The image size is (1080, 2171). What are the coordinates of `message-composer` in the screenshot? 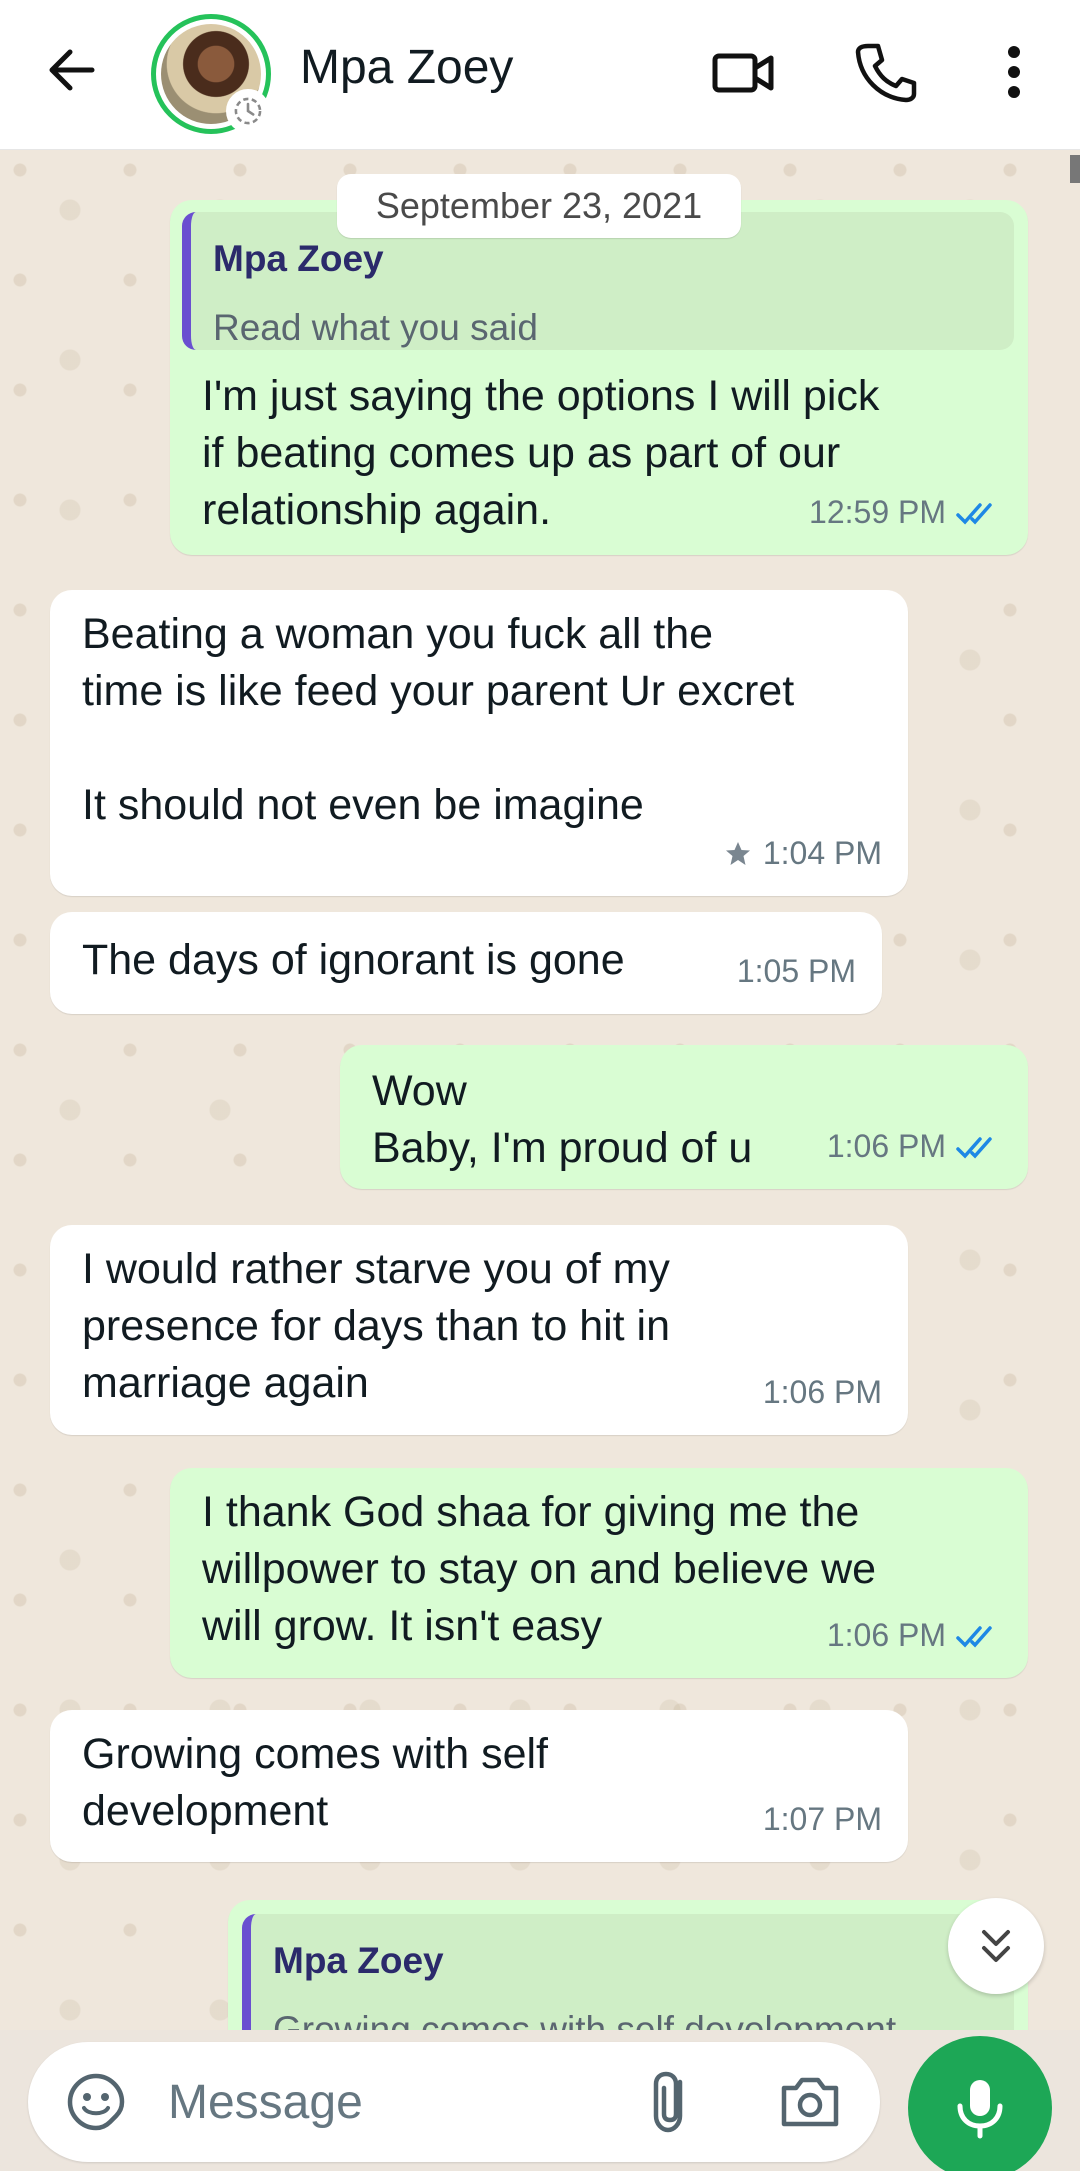 It's located at (454, 2102).